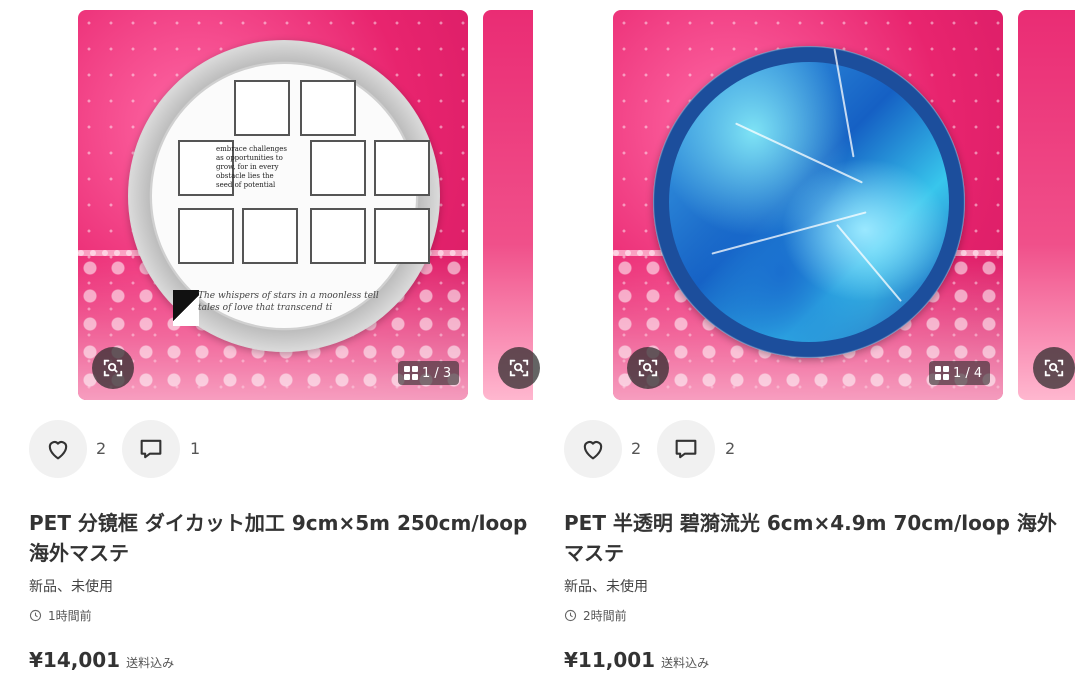  What do you see at coordinates (814, 538) in the screenshot?
I see `product-title: PET 半透明 碧漪流光 6cm×4.9m 70cm/loop 海外マステ` at bounding box center [814, 538].